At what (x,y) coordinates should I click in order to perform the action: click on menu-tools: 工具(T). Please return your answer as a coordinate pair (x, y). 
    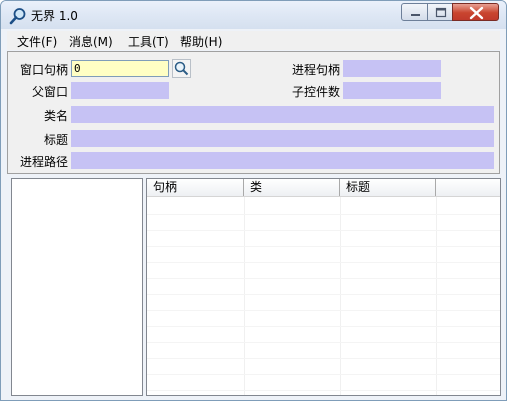
    Looking at the image, I should click on (148, 41).